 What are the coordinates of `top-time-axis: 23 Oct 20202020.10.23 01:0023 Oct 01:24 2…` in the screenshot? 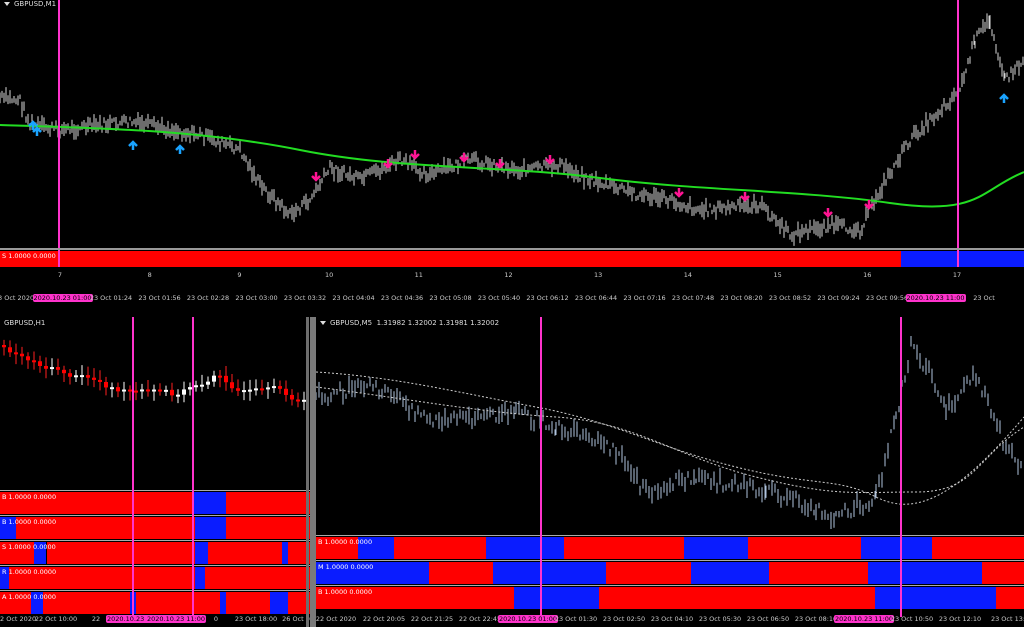 It's located at (512, 299).